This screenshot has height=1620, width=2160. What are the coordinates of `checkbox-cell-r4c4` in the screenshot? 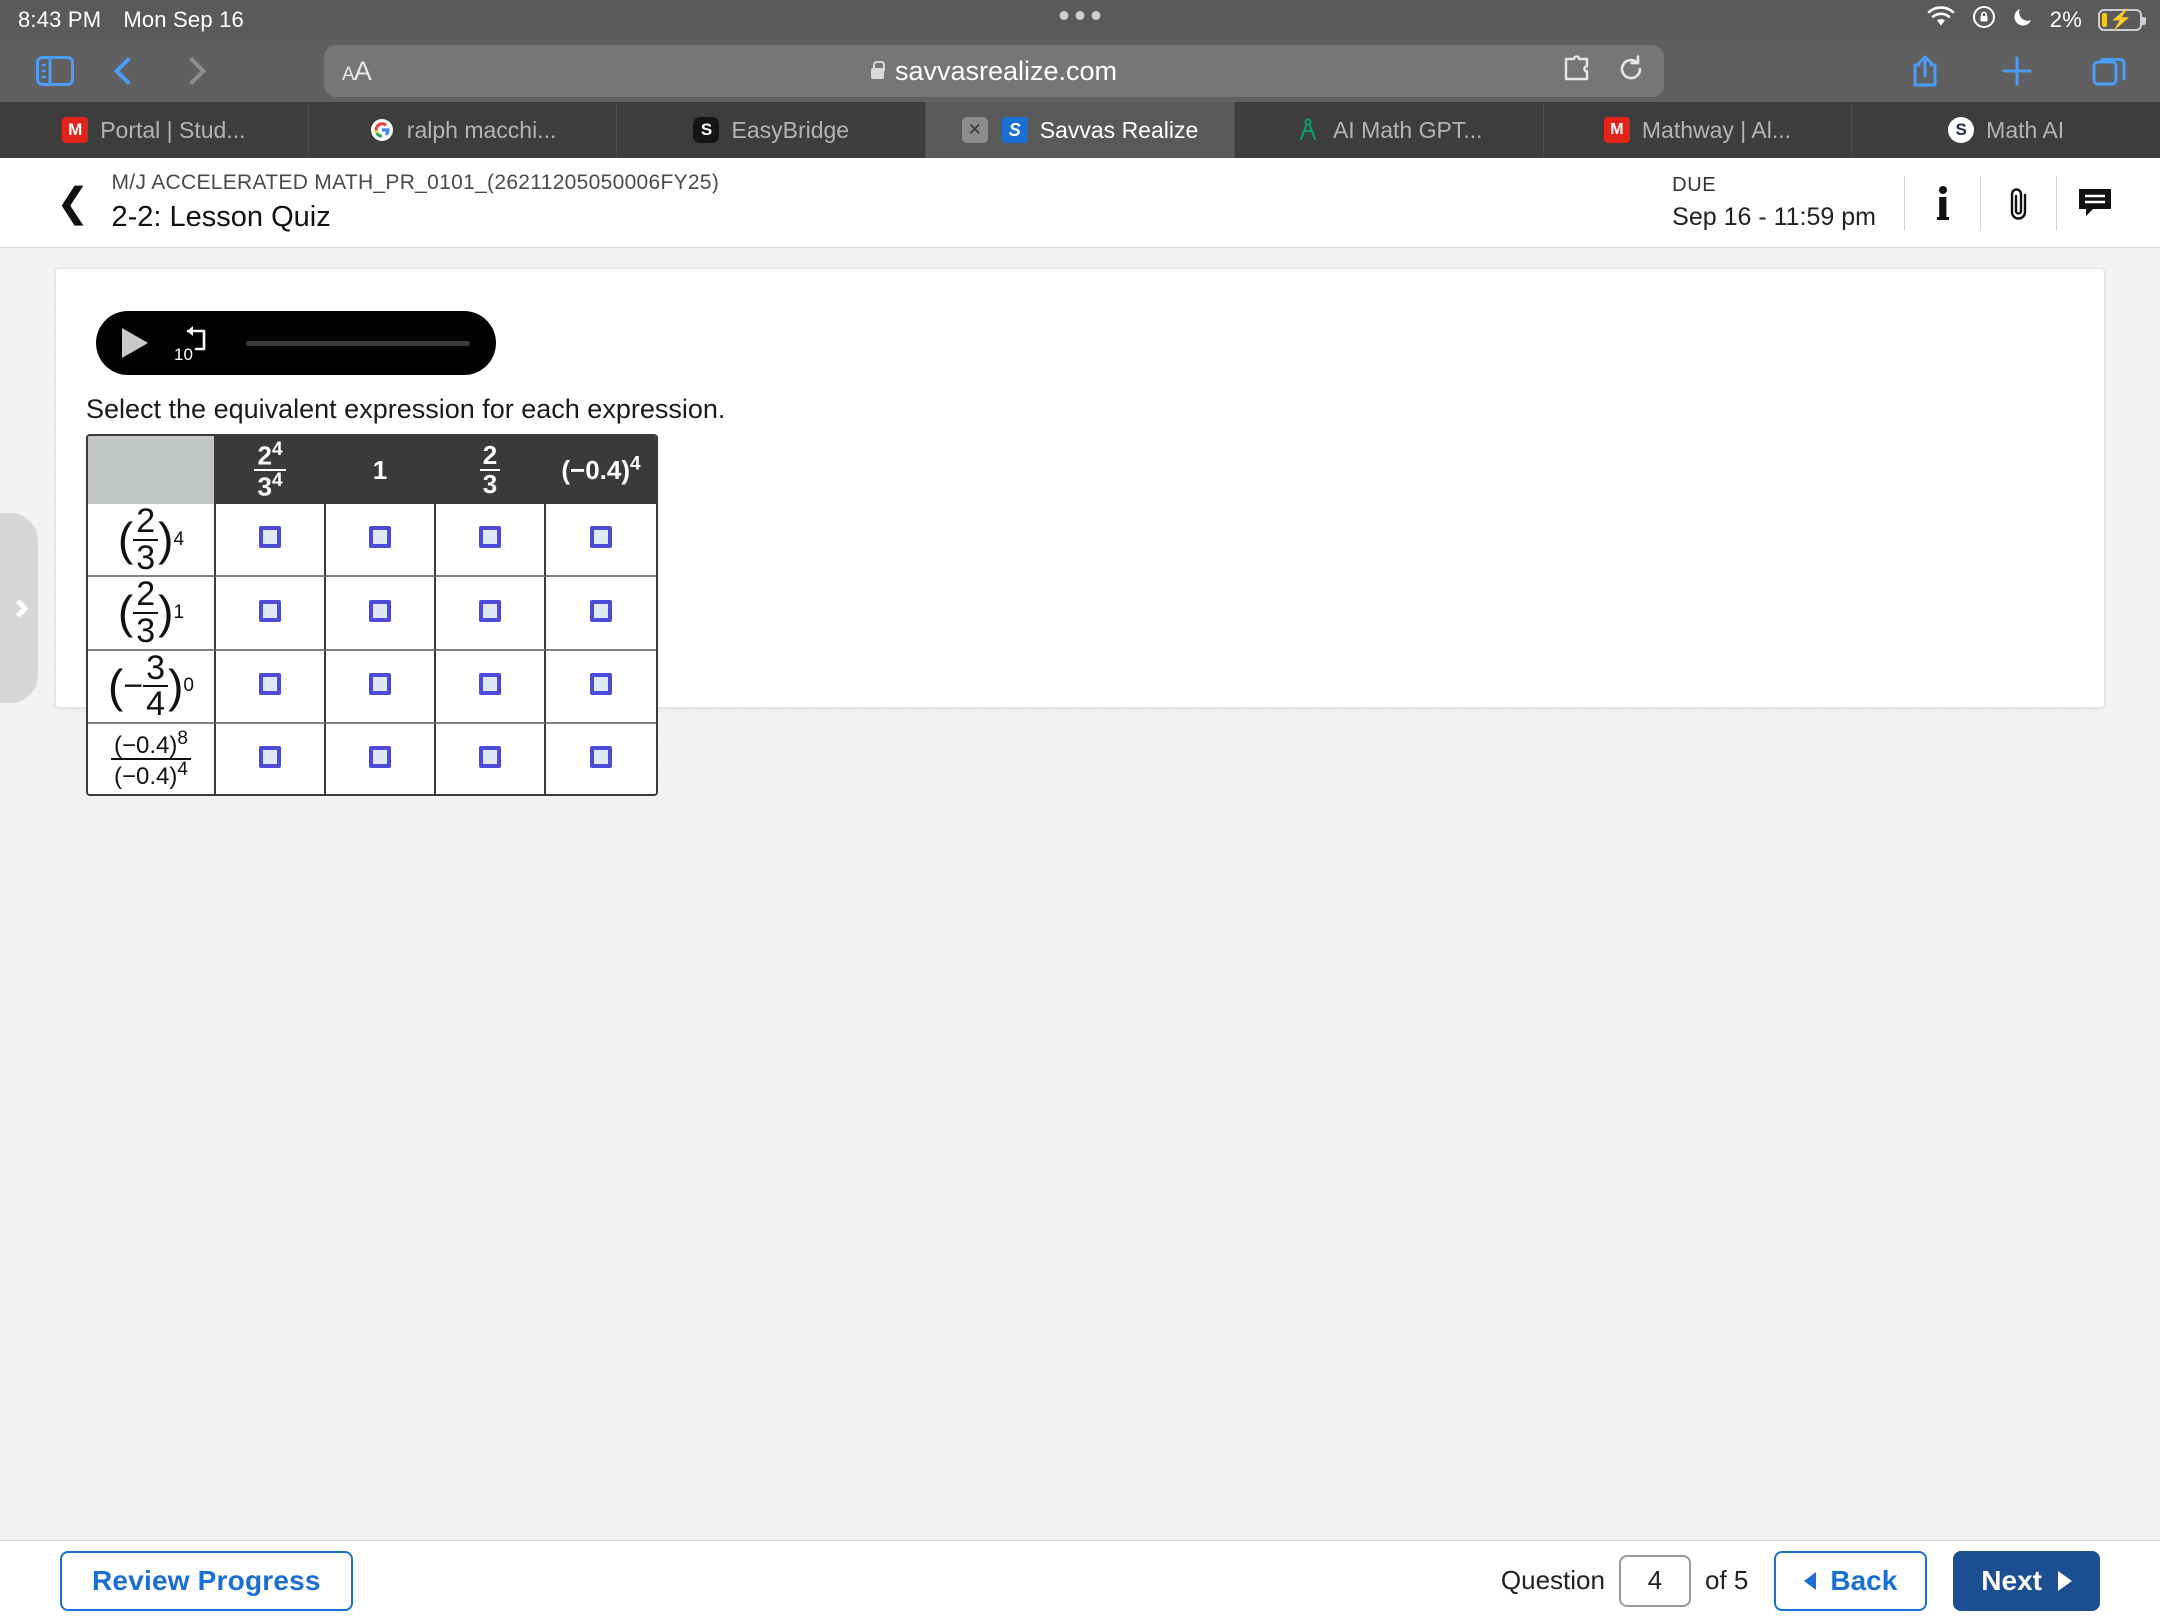 It's located at (601, 759).